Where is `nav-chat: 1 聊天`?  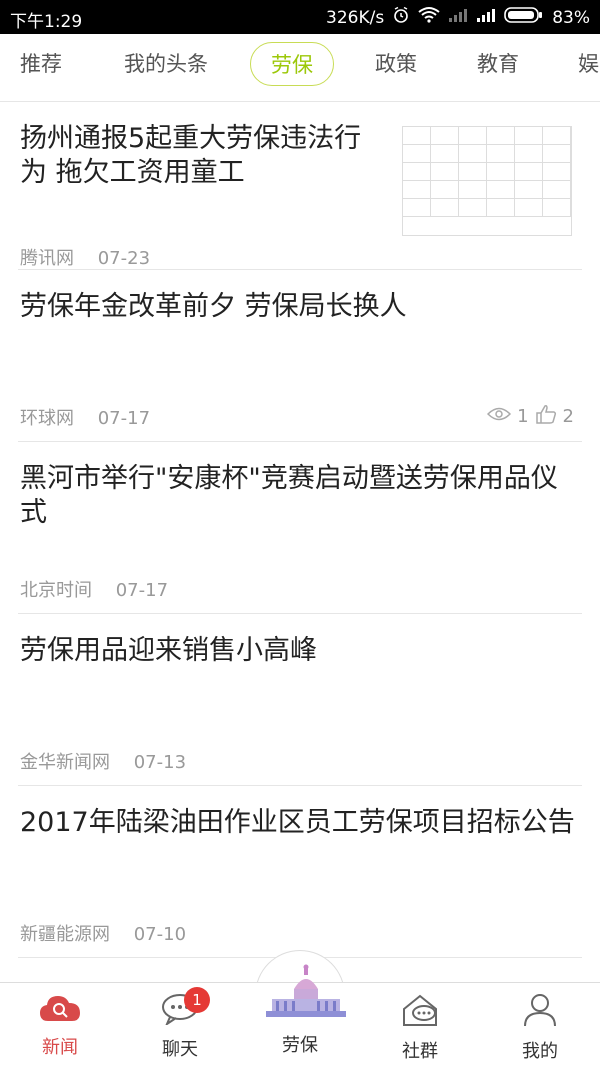 nav-chat: 1 聊天 is located at coordinates (180, 1024).